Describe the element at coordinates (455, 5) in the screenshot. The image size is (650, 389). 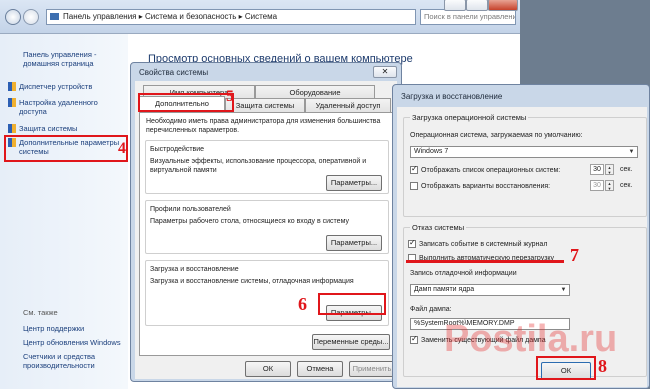
I see `minimize-button` at that location.